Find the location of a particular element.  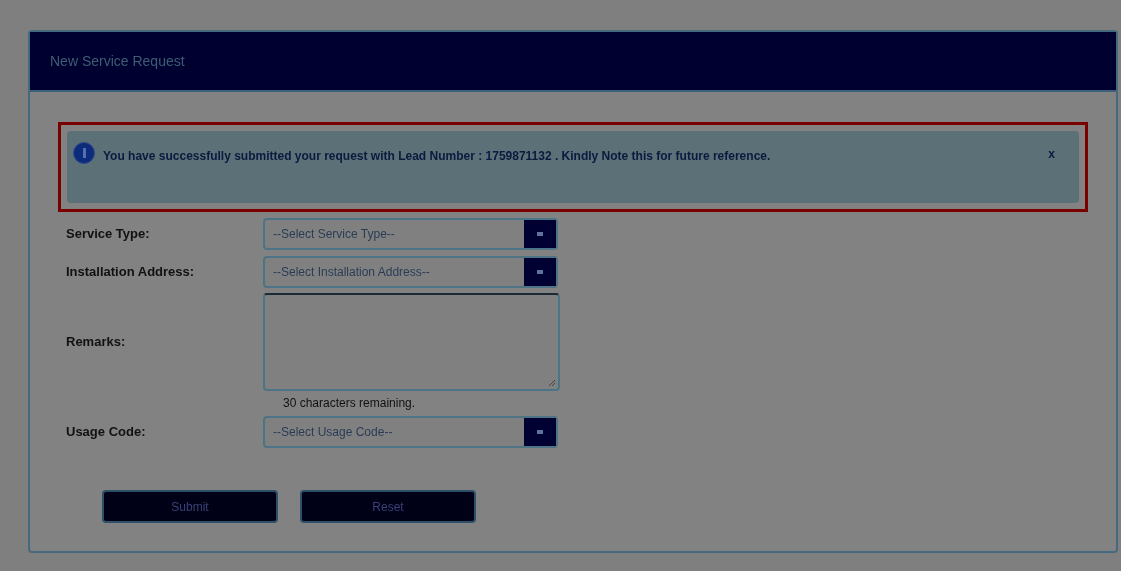

panel-title: New Service Request is located at coordinates (117, 61).